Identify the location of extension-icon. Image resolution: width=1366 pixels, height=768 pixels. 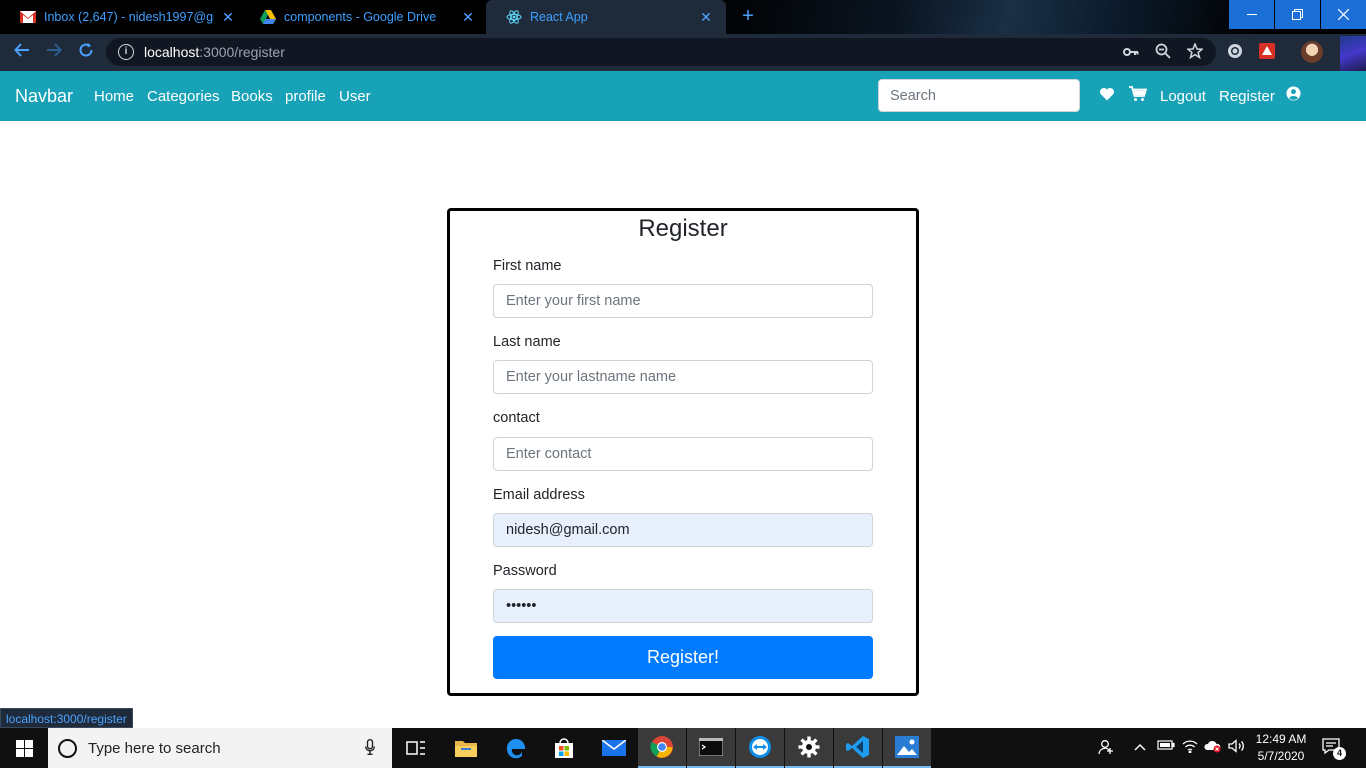
(1267, 52).